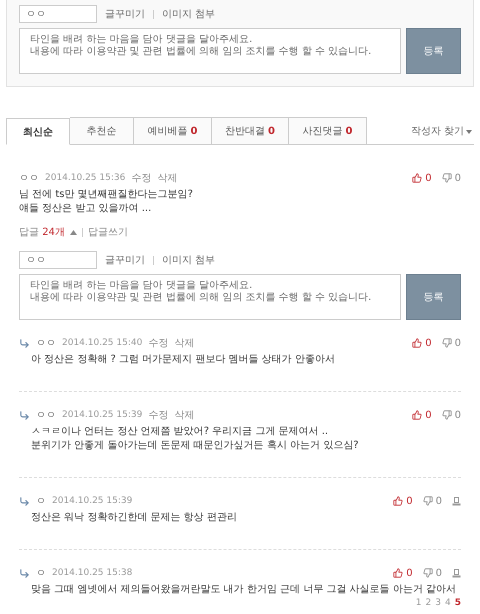  I want to click on write-reply-link: 답글쓰기, so click(108, 232).